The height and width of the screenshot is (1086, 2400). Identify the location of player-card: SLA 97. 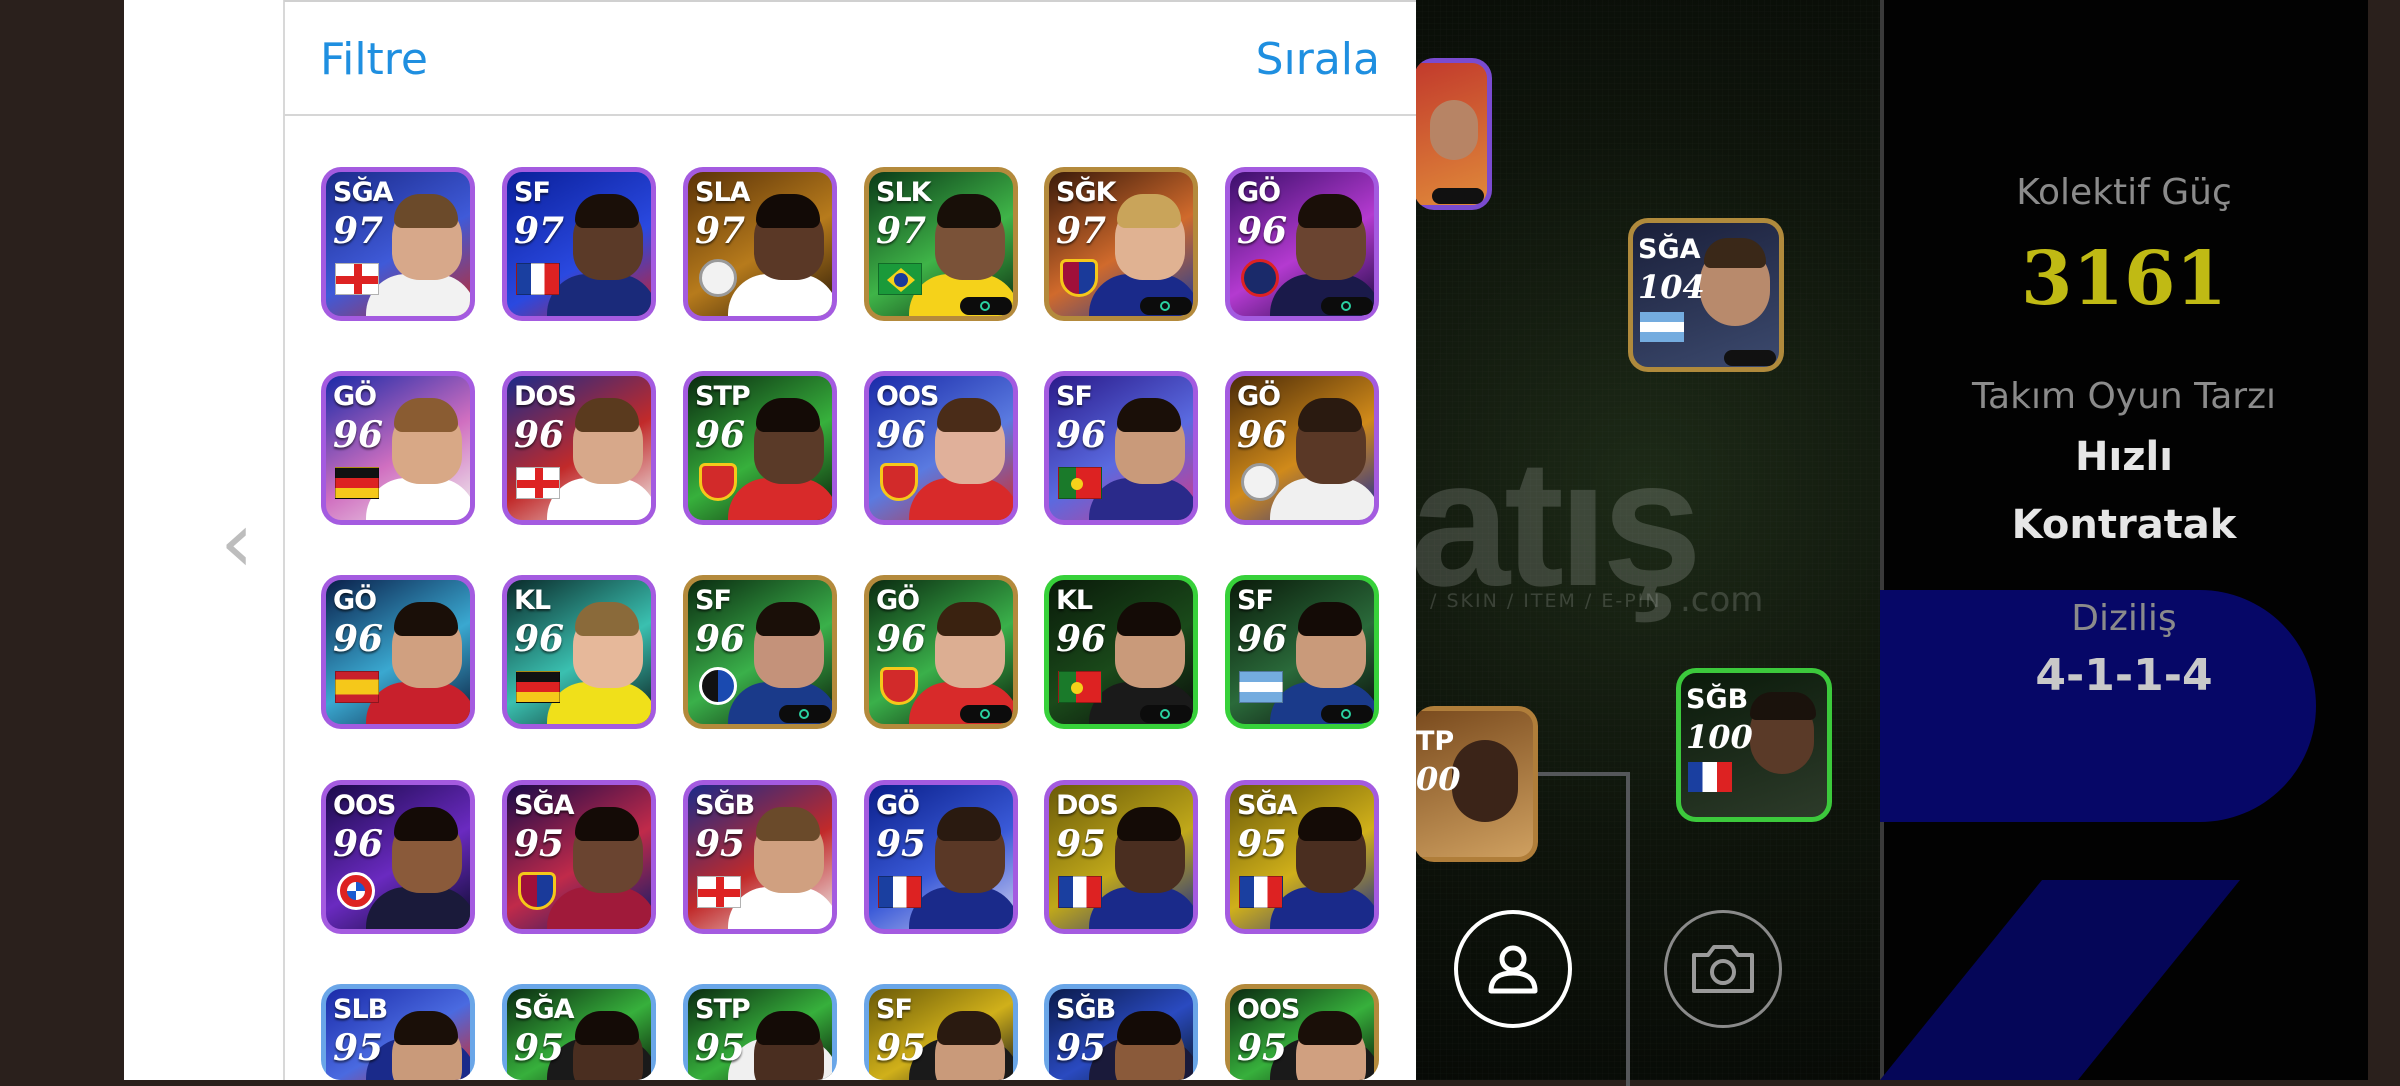
(760, 244).